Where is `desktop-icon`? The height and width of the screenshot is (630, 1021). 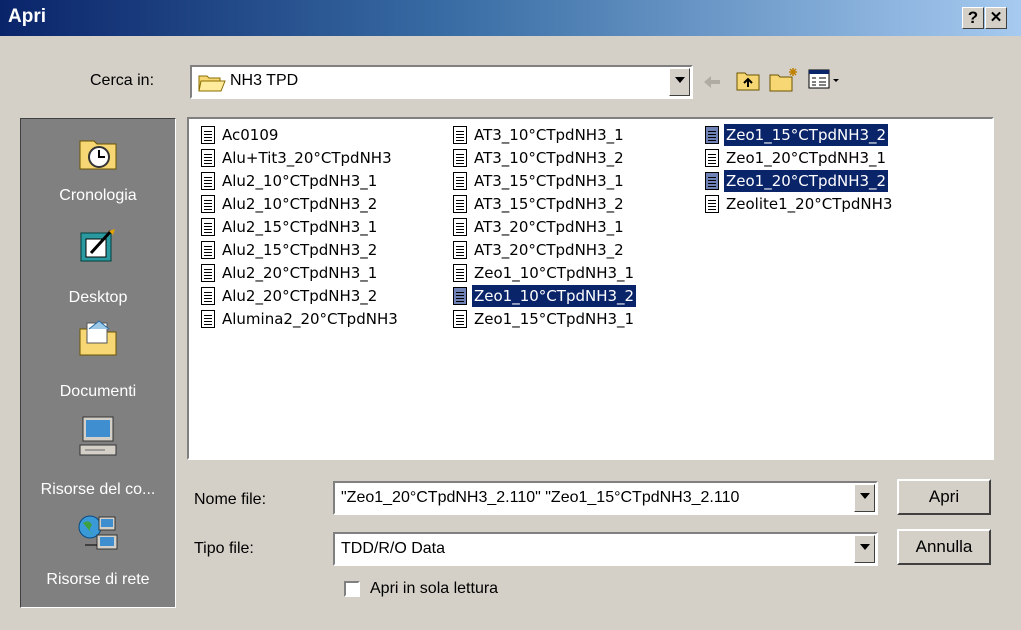 desktop-icon is located at coordinates (97, 245).